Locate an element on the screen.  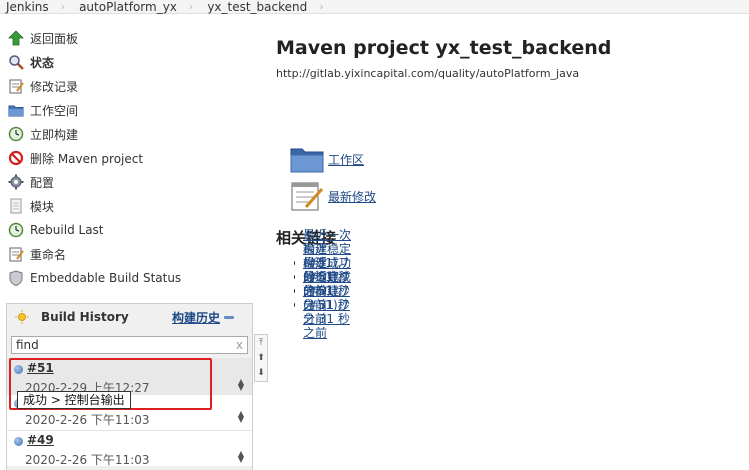
recent-changes-entry: 最新修改 is located at coordinates (333, 196).